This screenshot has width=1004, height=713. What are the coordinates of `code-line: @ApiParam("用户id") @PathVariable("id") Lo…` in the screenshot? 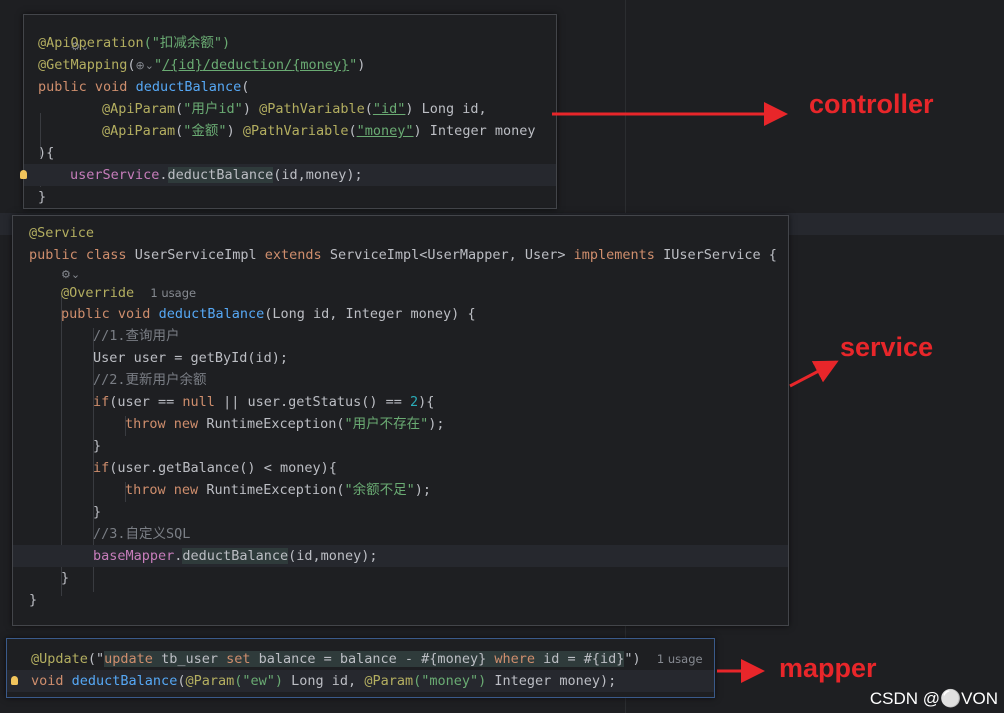 It's located at (294, 109).